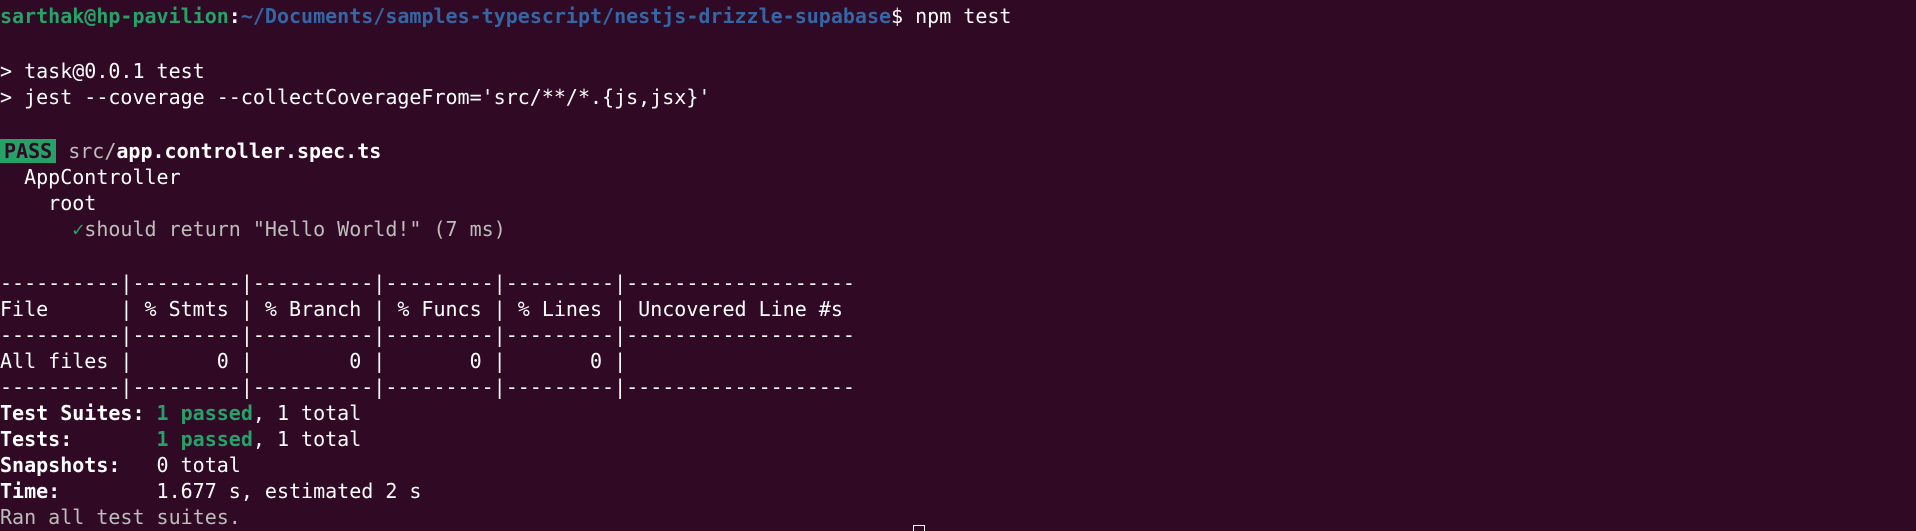  Describe the element at coordinates (102, 71) in the screenshot. I see `script-line-1: > task@0.0.1 test` at that location.